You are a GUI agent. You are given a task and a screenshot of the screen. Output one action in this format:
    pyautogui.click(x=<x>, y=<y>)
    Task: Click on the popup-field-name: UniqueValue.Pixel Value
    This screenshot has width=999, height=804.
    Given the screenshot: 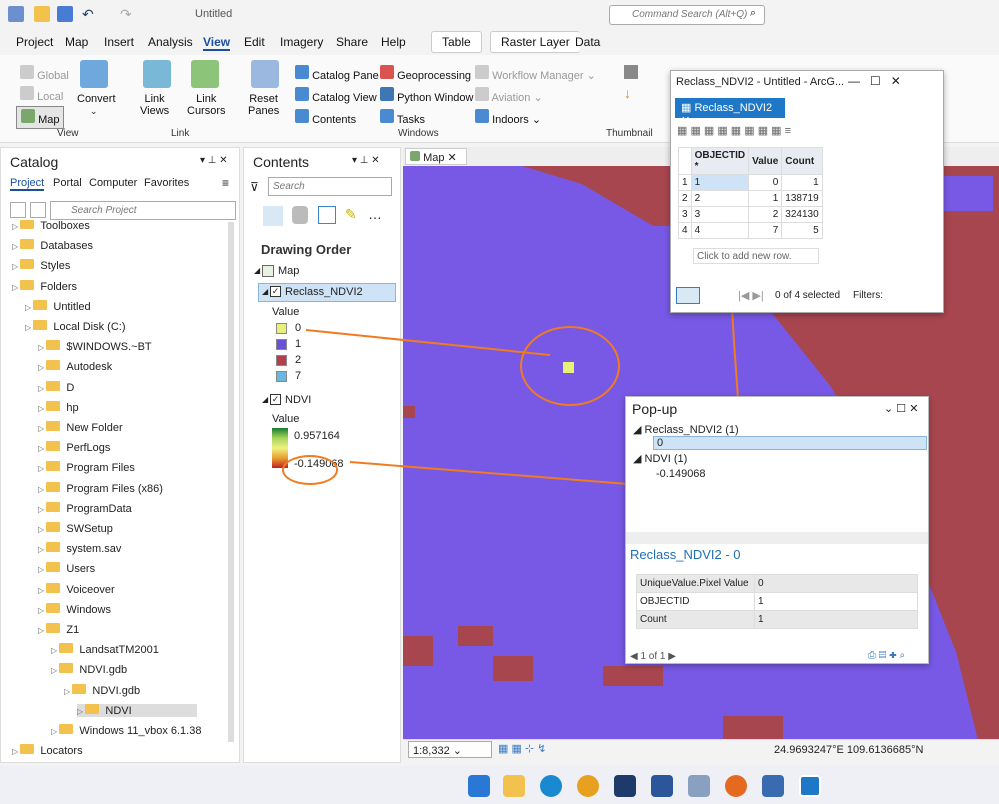 What is the action you would take?
    pyautogui.click(x=695, y=583)
    